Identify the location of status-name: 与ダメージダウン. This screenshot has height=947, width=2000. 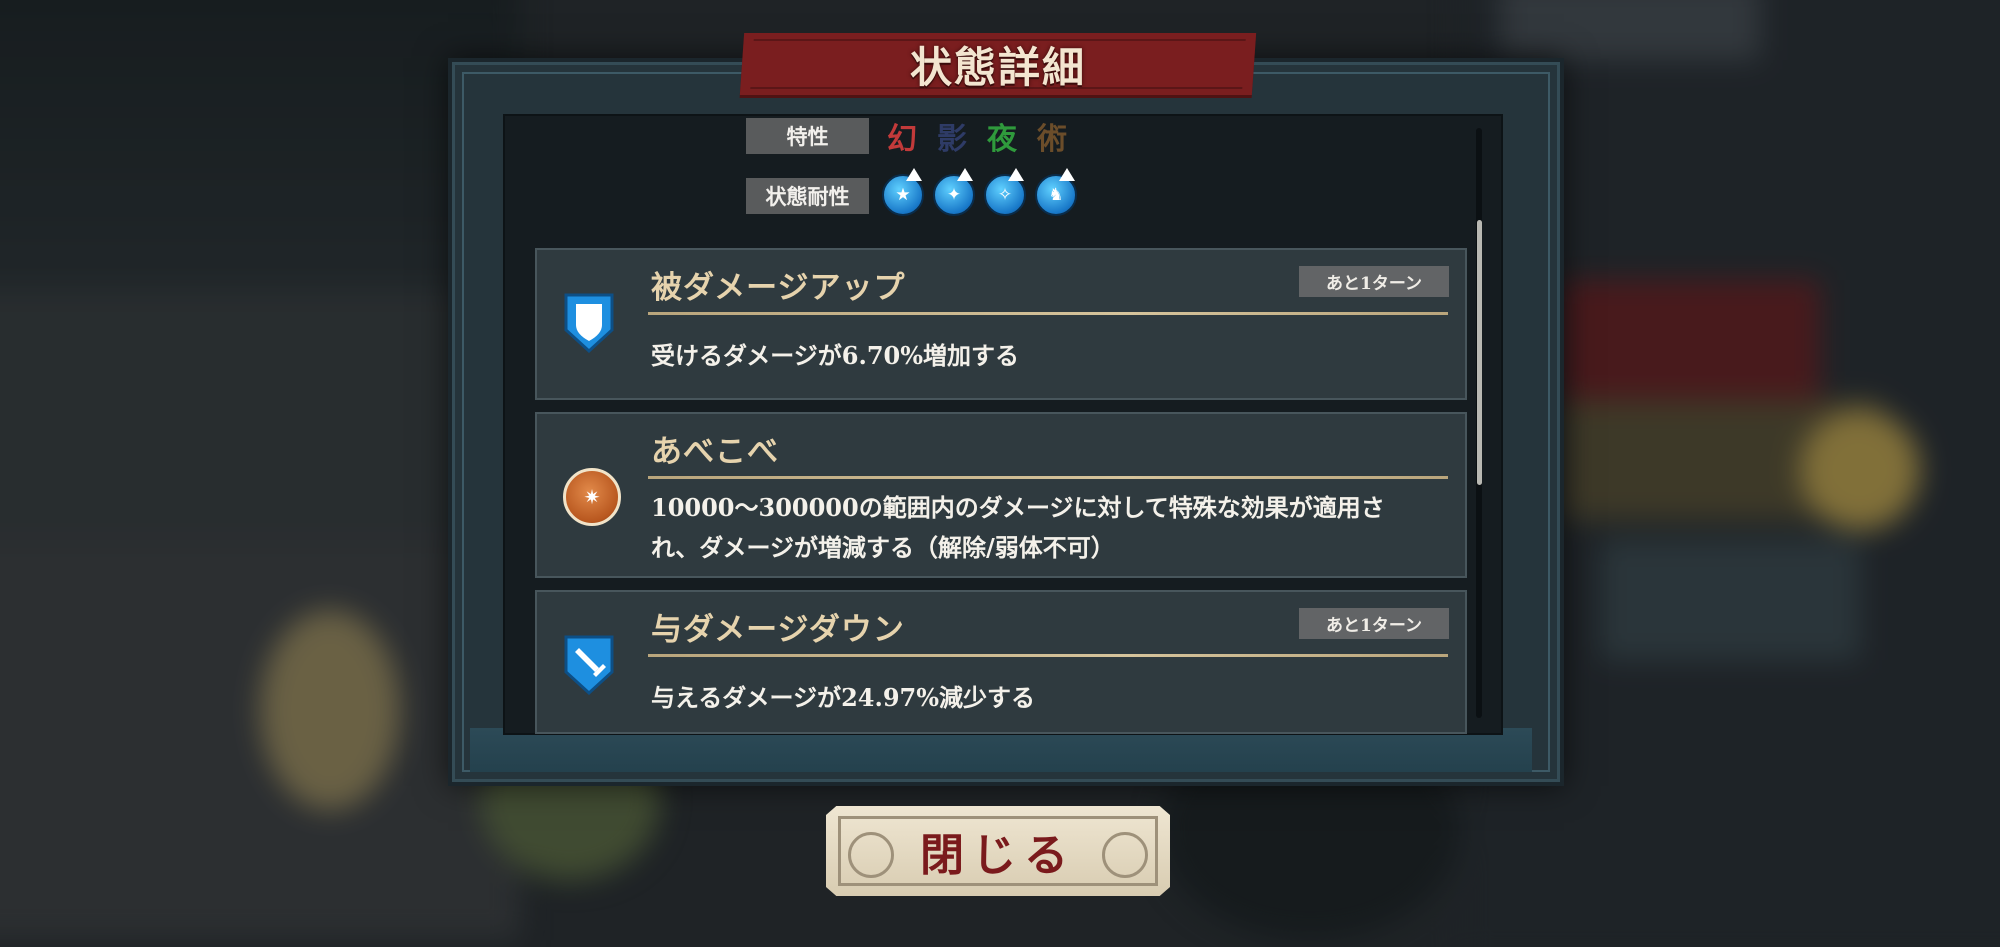
(778, 630).